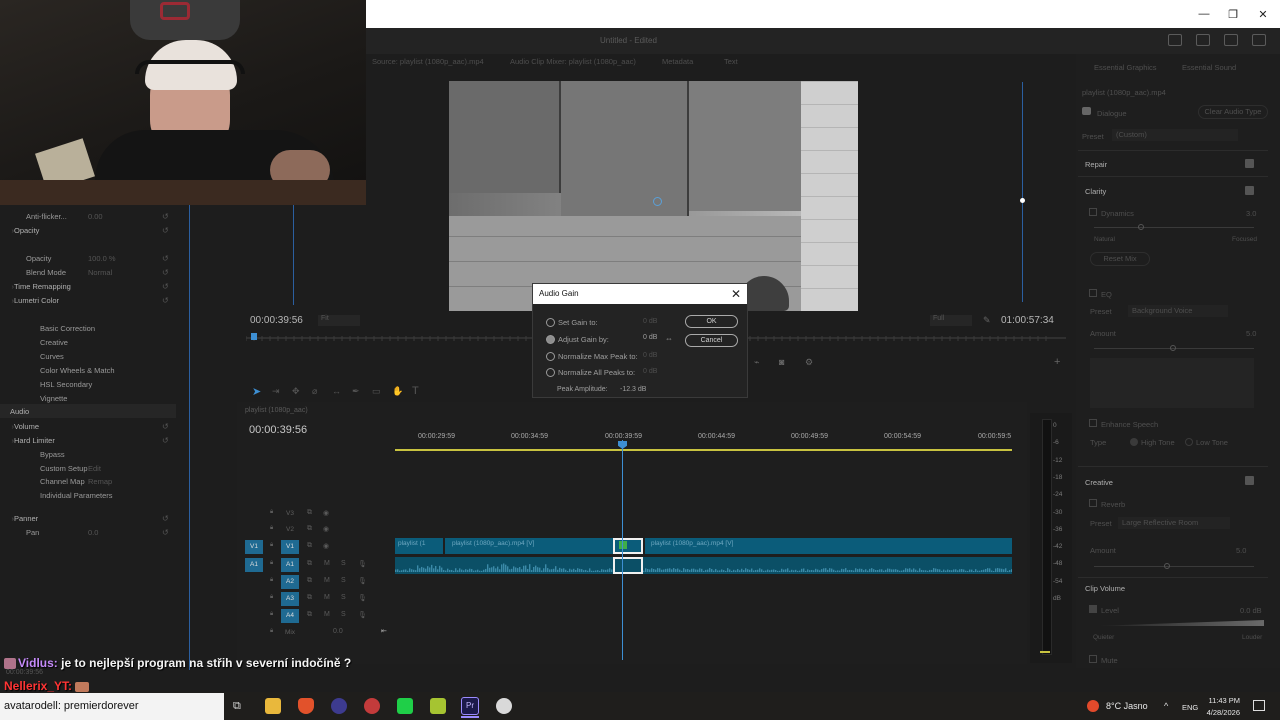  Describe the element at coordinates (90, 370) in the screenshot. I see `effect-row: Color Wheels & Match` at that location.